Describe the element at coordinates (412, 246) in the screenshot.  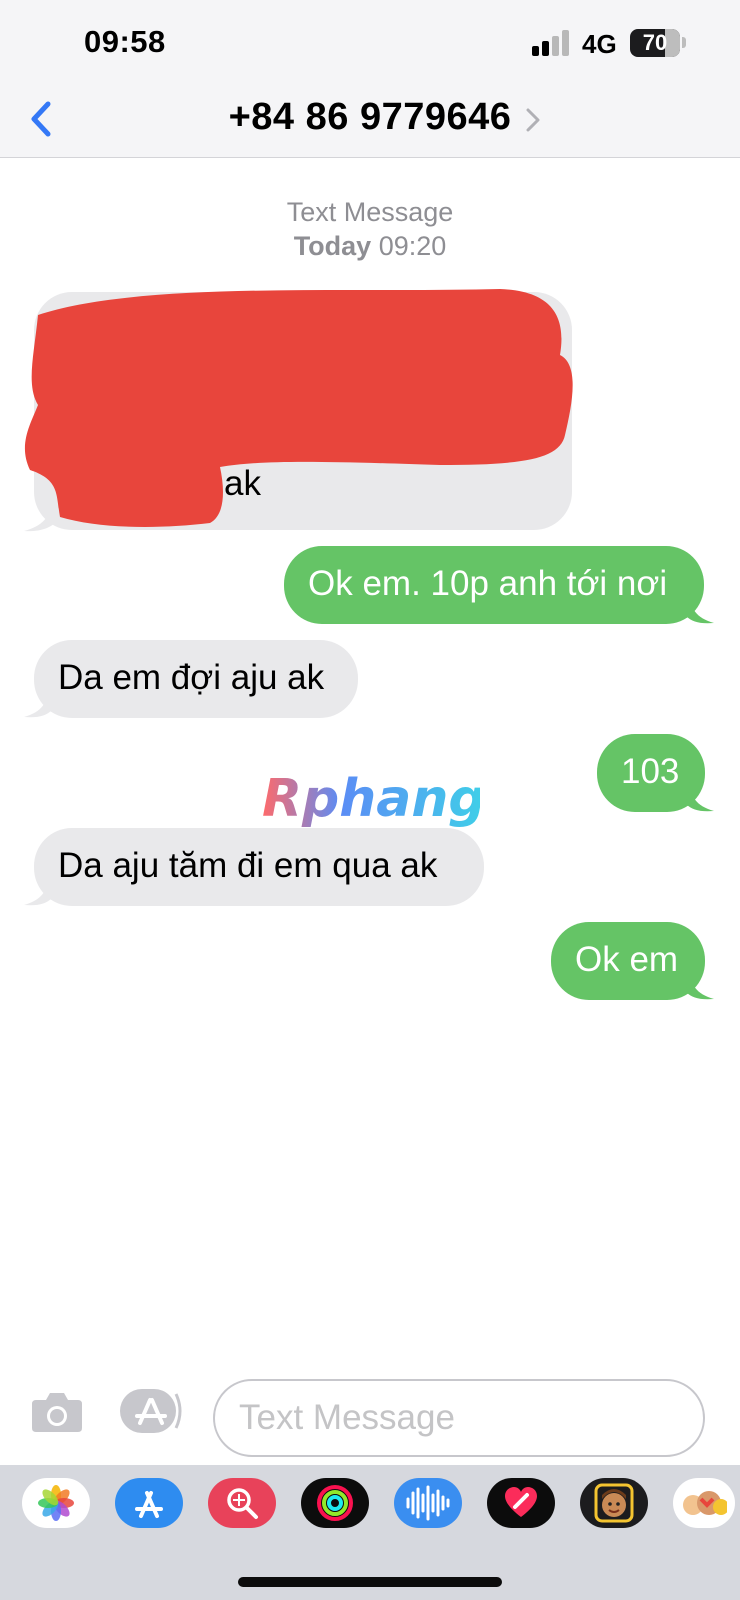
I see `timestamp-time: 09:20` at that location.